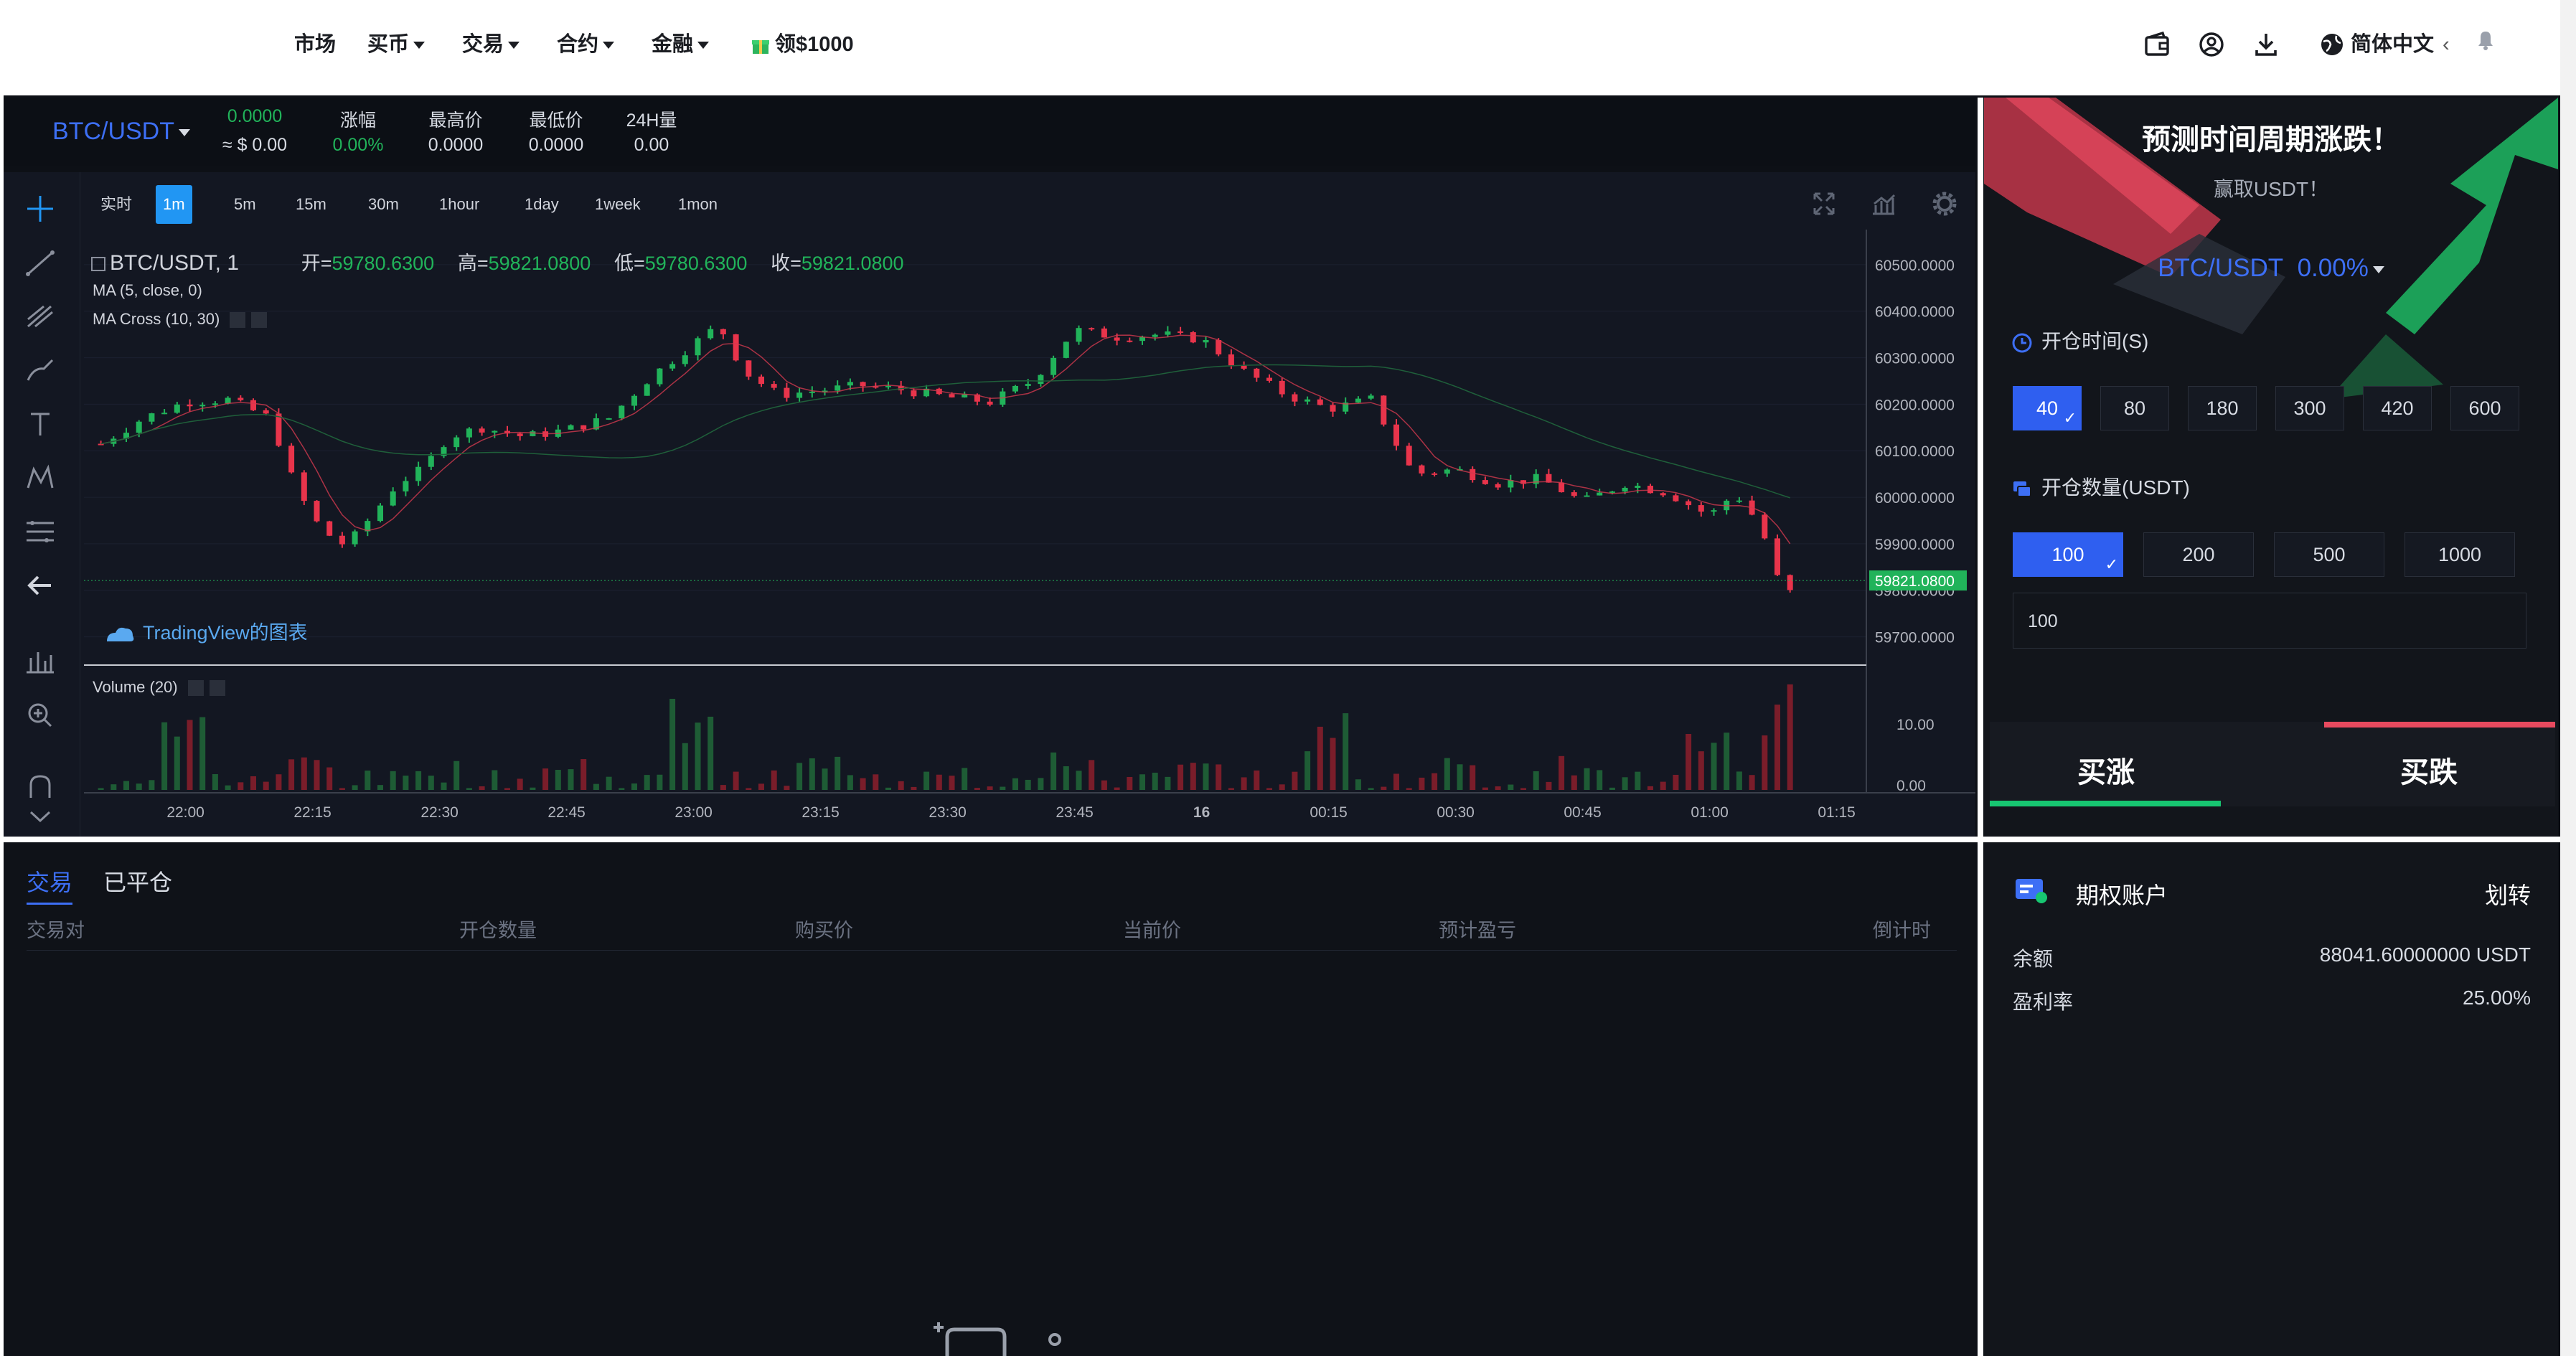 Image resolution: width=2576 pixels, height=1356 pixels. What do you see at coordinates (2392, 45) in the screenshot?
I see `language-selector: 简体中文` at bounding box center [2392, 45].